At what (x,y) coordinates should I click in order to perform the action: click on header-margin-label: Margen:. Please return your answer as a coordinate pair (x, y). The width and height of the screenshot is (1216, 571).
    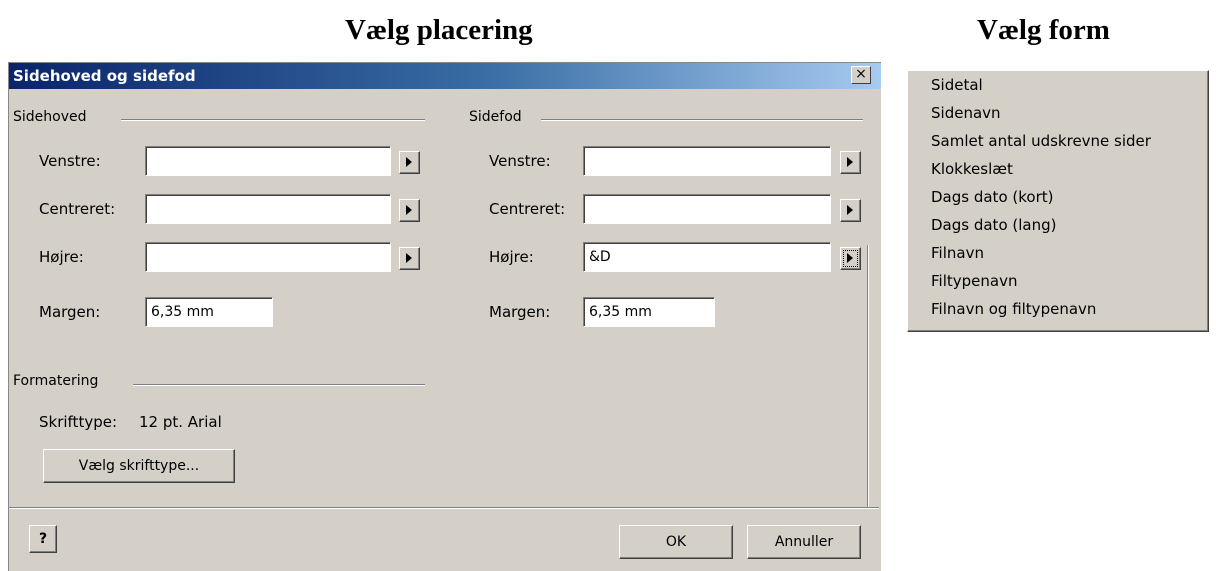
    Looking at the image, I should click on (70, 312).